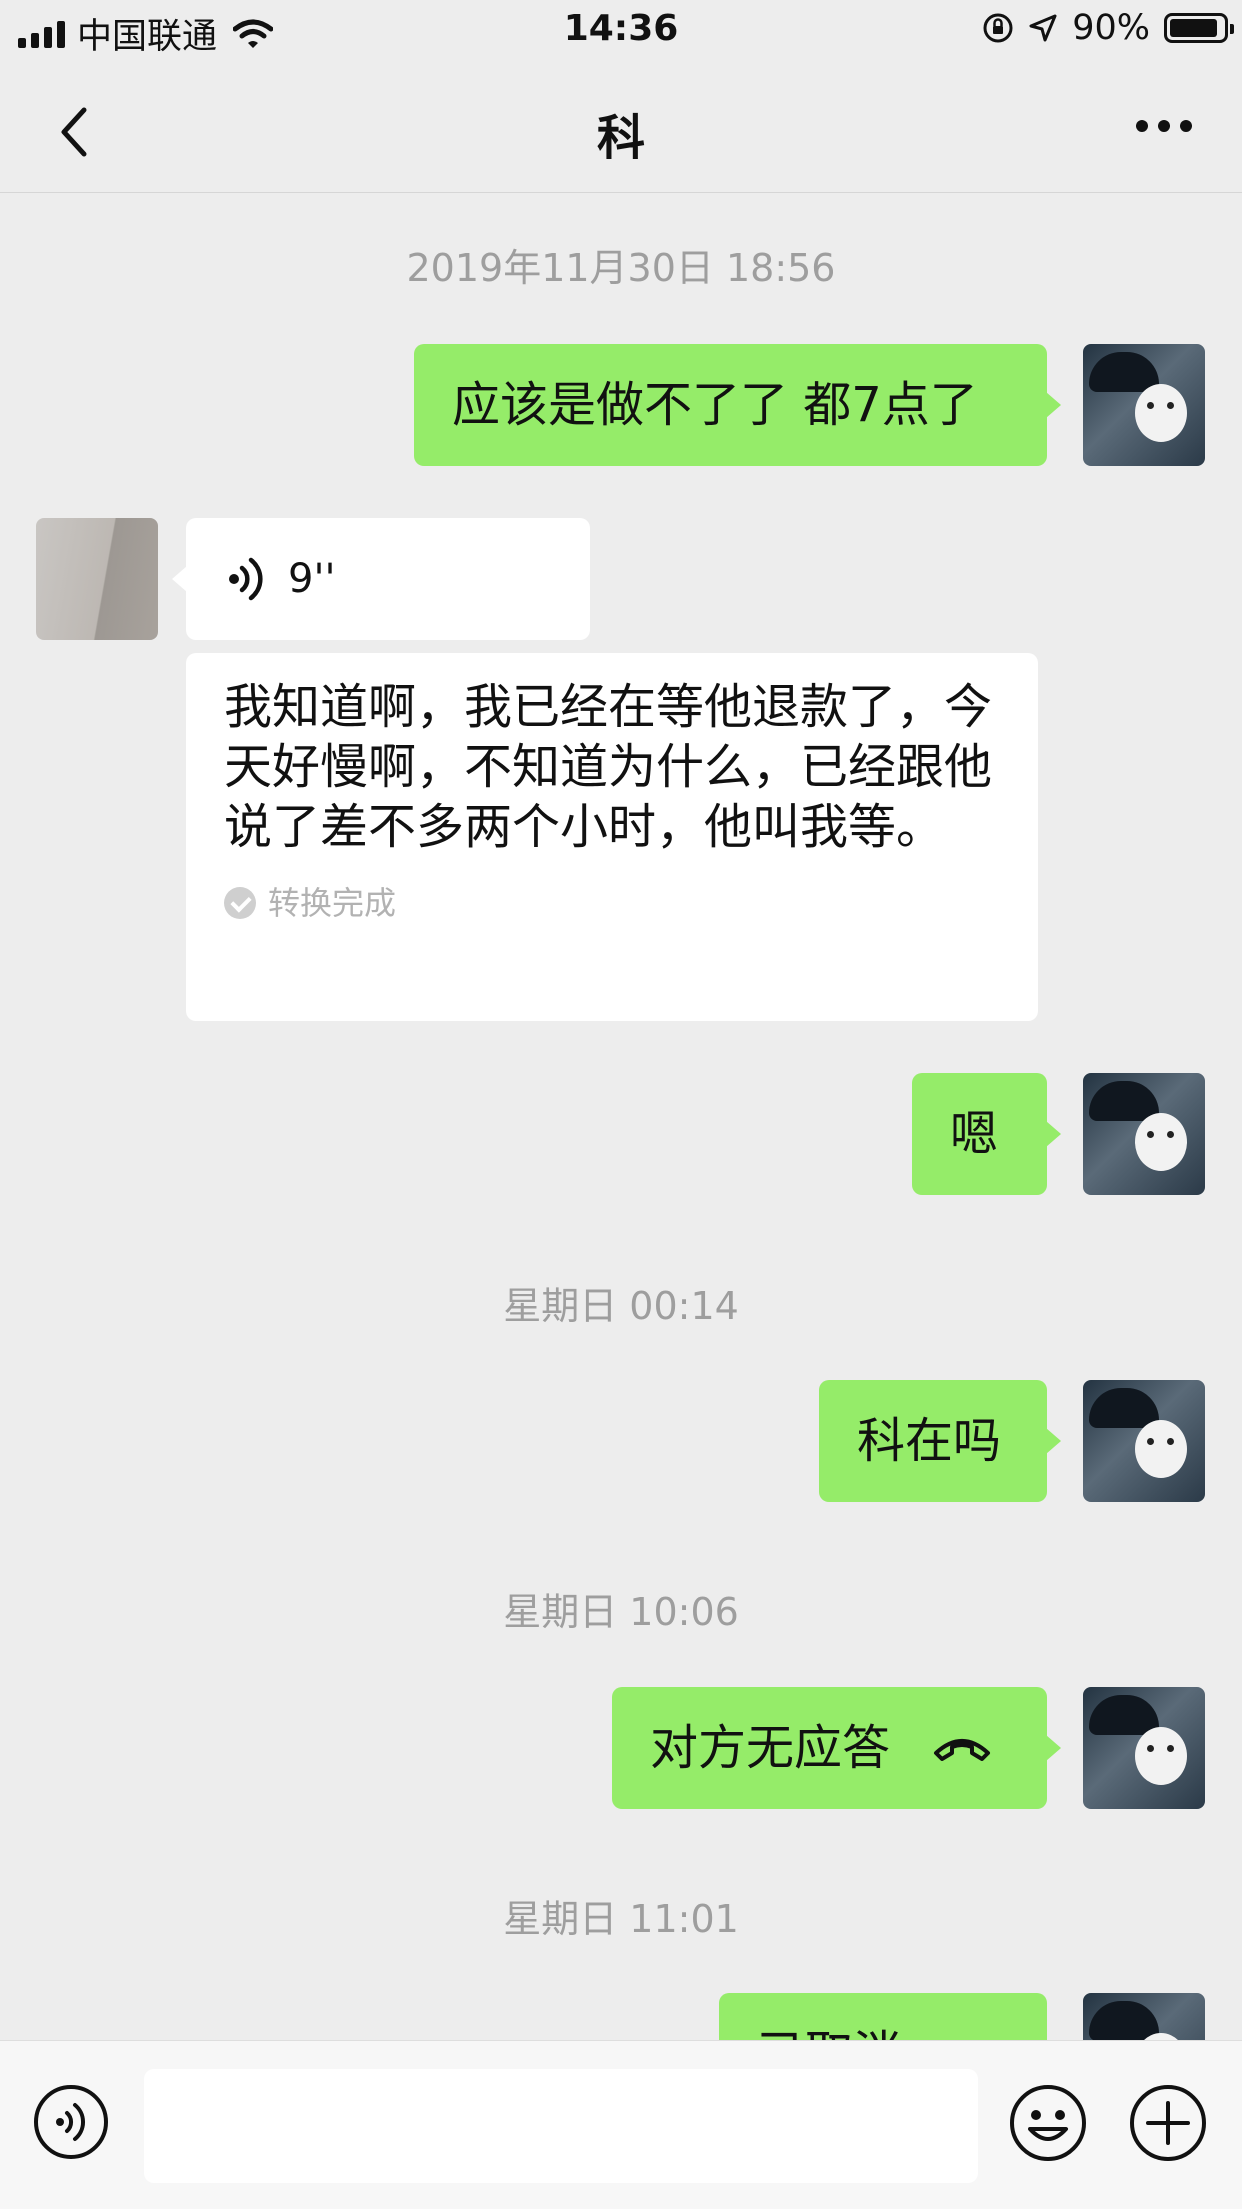  Describe the element at coordinates (312, 579) in the screenshot. I see `voice-duration: 9''` at that location.